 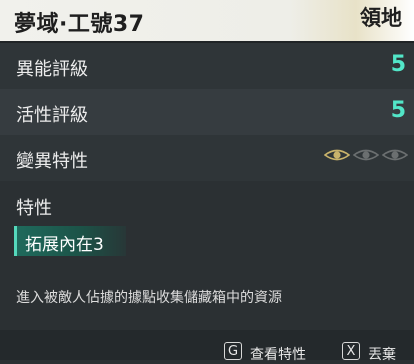 I want to click on mutation-level-indicator, so click(x=366, y=155).